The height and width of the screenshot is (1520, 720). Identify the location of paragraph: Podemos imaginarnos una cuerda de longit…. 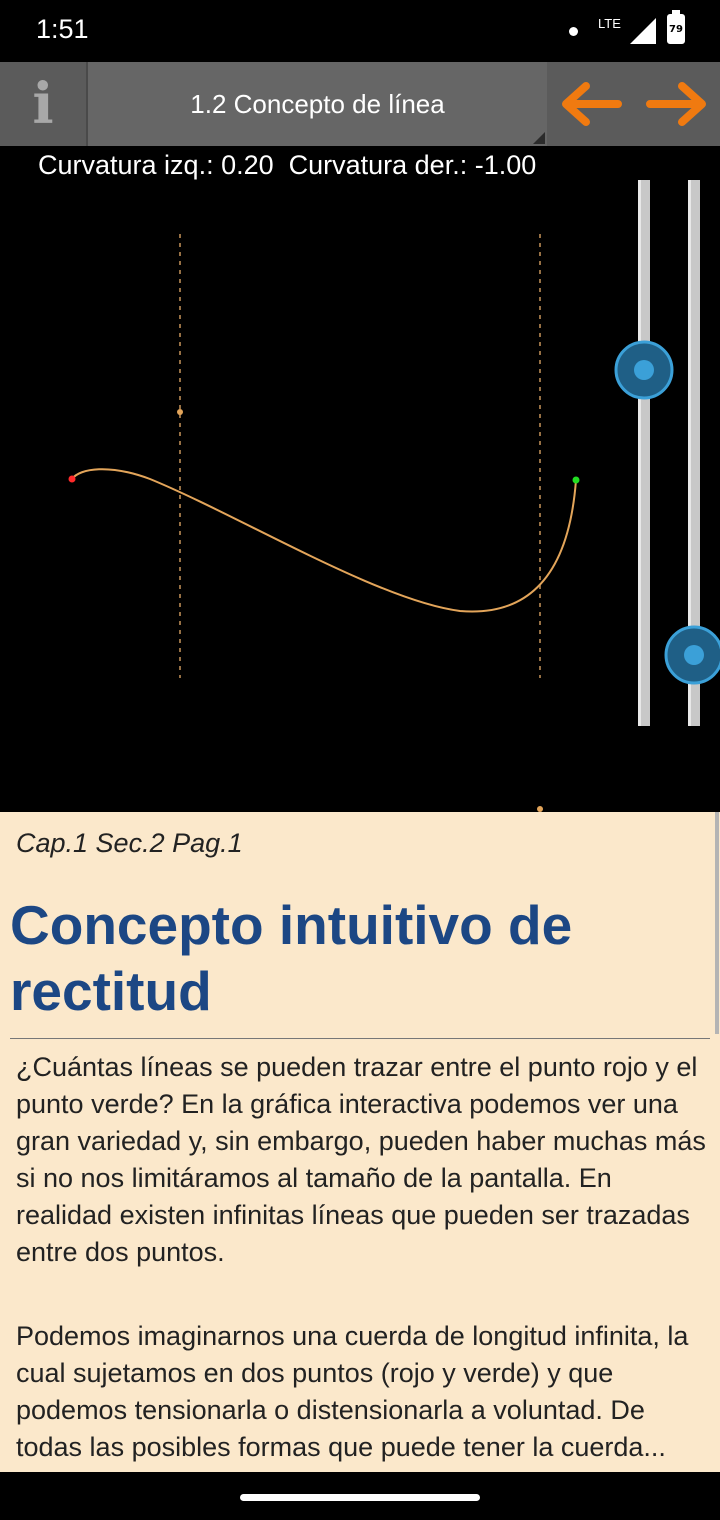
(352, 1391).